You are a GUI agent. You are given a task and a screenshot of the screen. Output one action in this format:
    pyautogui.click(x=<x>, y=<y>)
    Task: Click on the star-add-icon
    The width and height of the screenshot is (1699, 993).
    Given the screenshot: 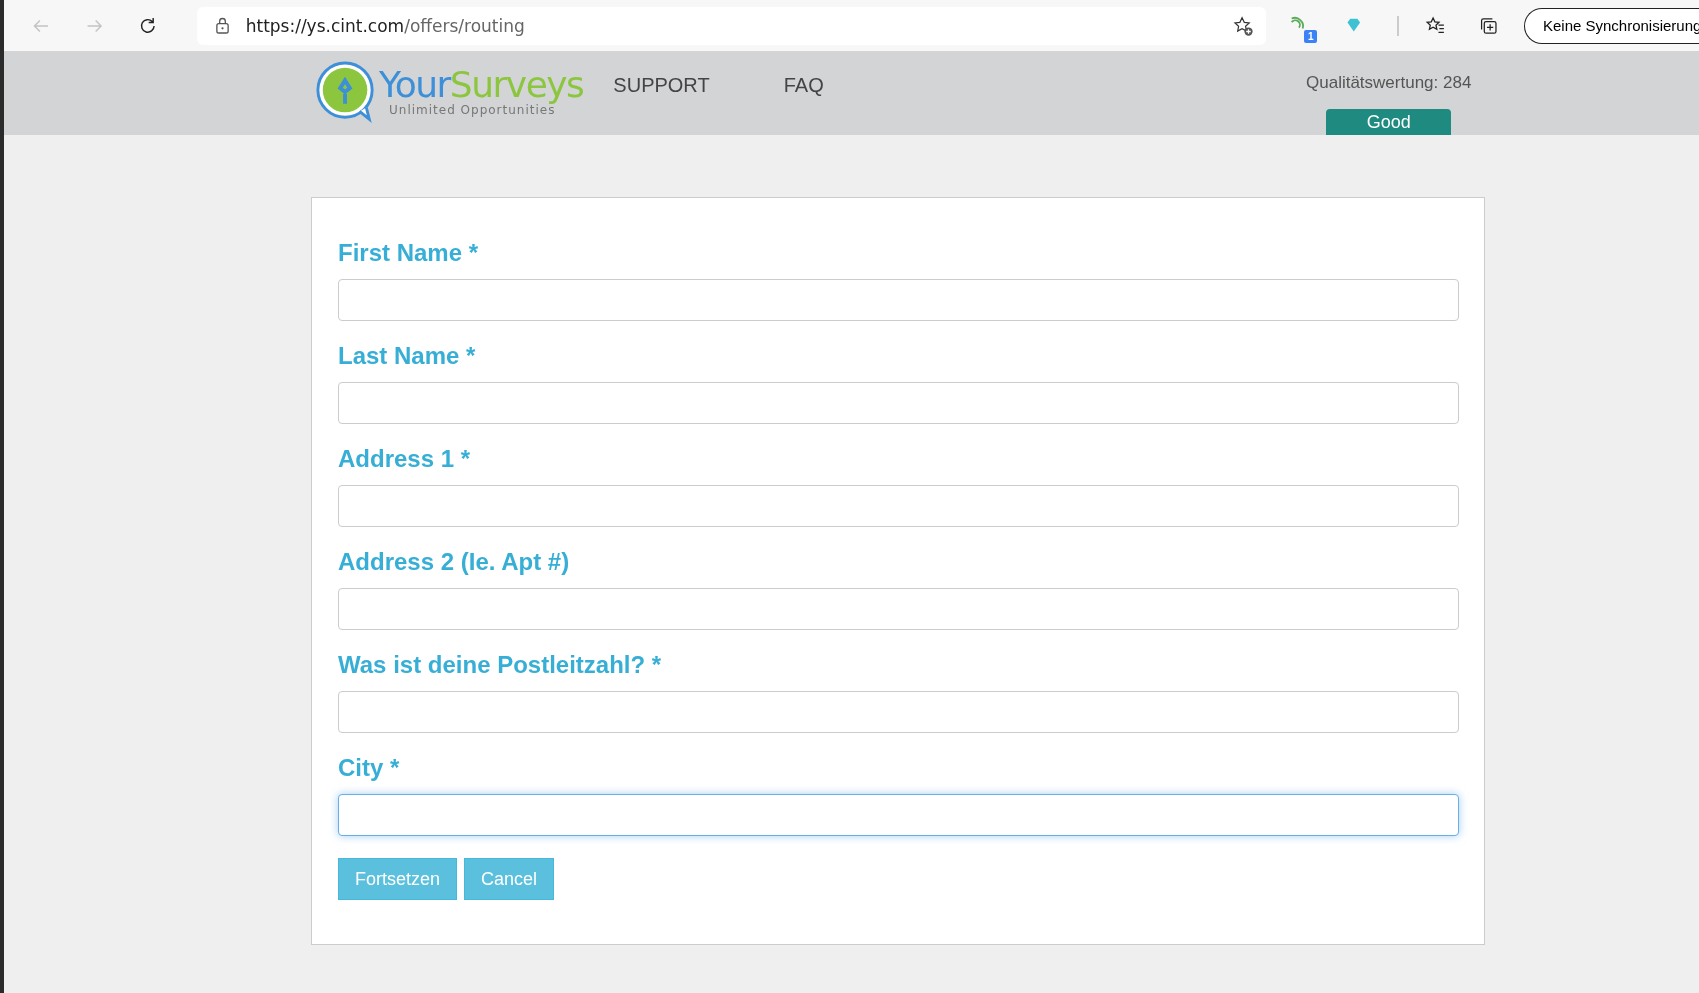 What is the action you would take?
    pyautogui.click(x=1242, y=25)
    